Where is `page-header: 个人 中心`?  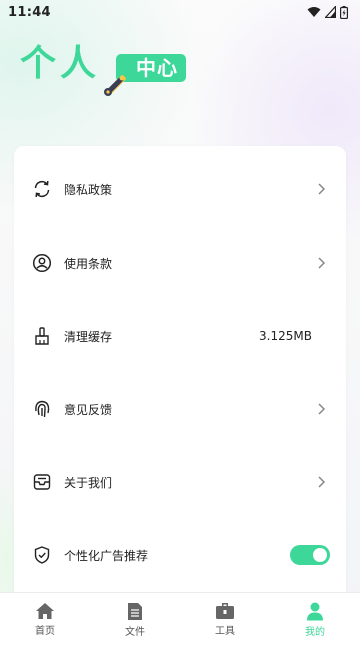
page-header: 个人 中心 is located at coordinates (120, 72).